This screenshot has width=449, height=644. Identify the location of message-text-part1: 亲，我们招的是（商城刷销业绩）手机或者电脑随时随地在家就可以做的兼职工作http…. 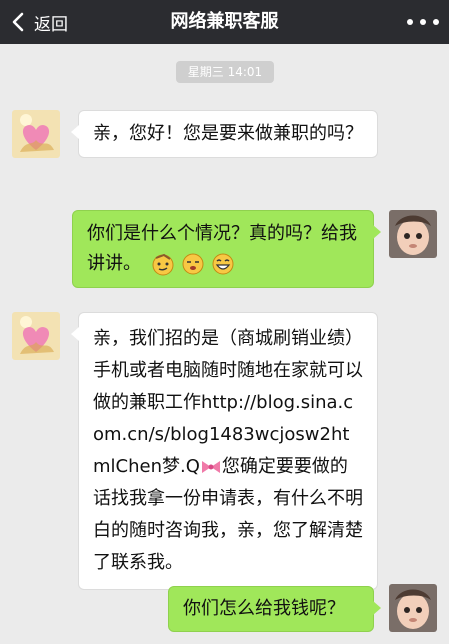
(228, 402).